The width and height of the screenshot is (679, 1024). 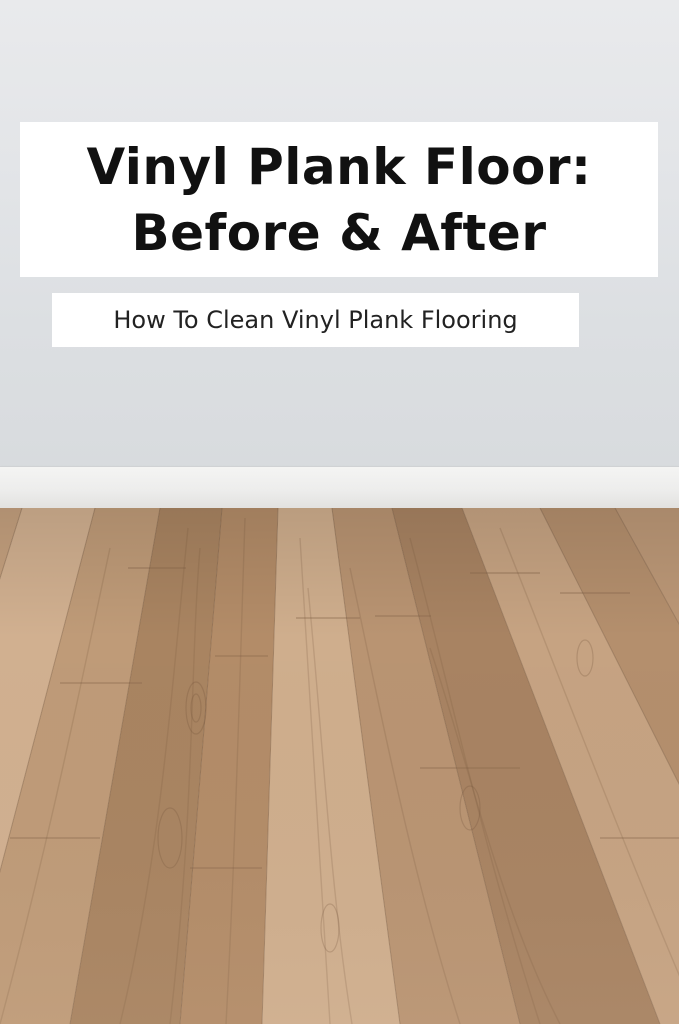 I want to click on title-banner: Vinyl Plank Floor: Before & After, so click(x=339, y=199).